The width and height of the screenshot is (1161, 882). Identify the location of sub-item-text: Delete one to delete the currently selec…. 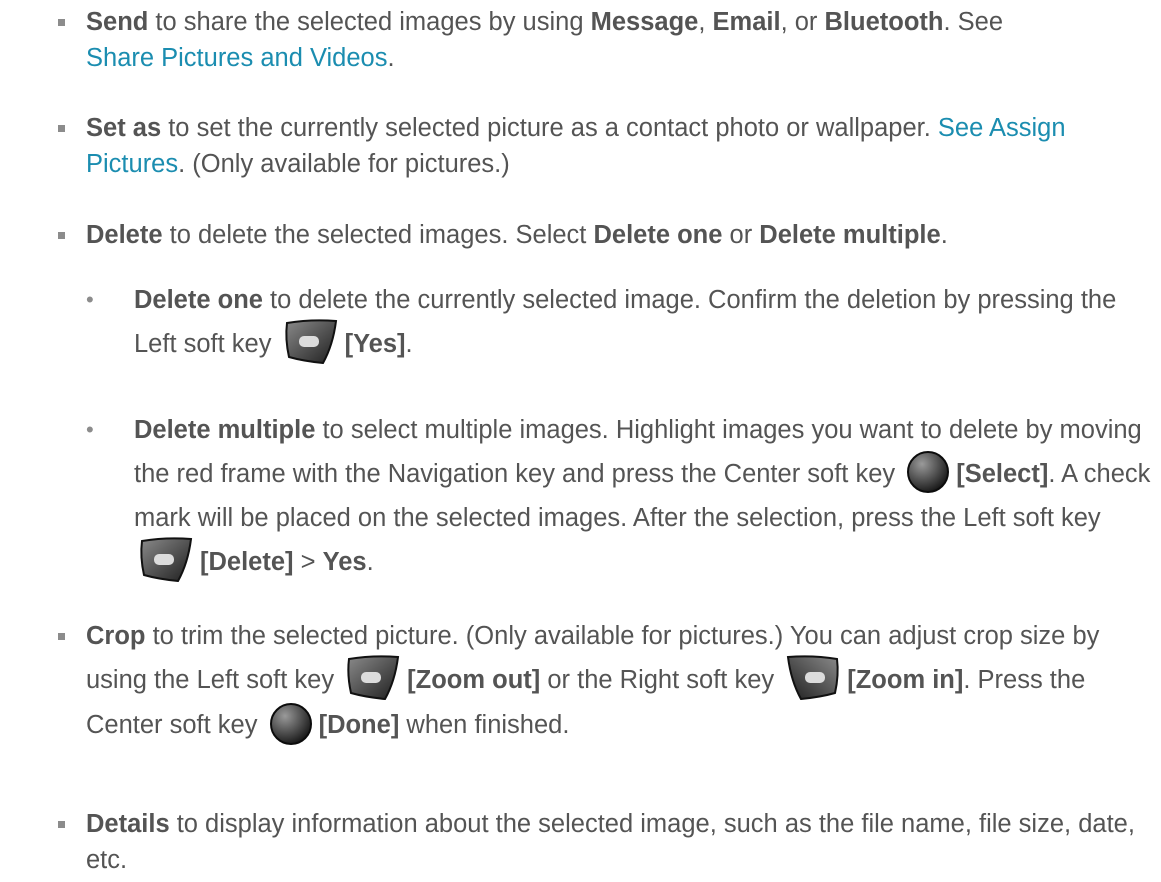
(643, 322).